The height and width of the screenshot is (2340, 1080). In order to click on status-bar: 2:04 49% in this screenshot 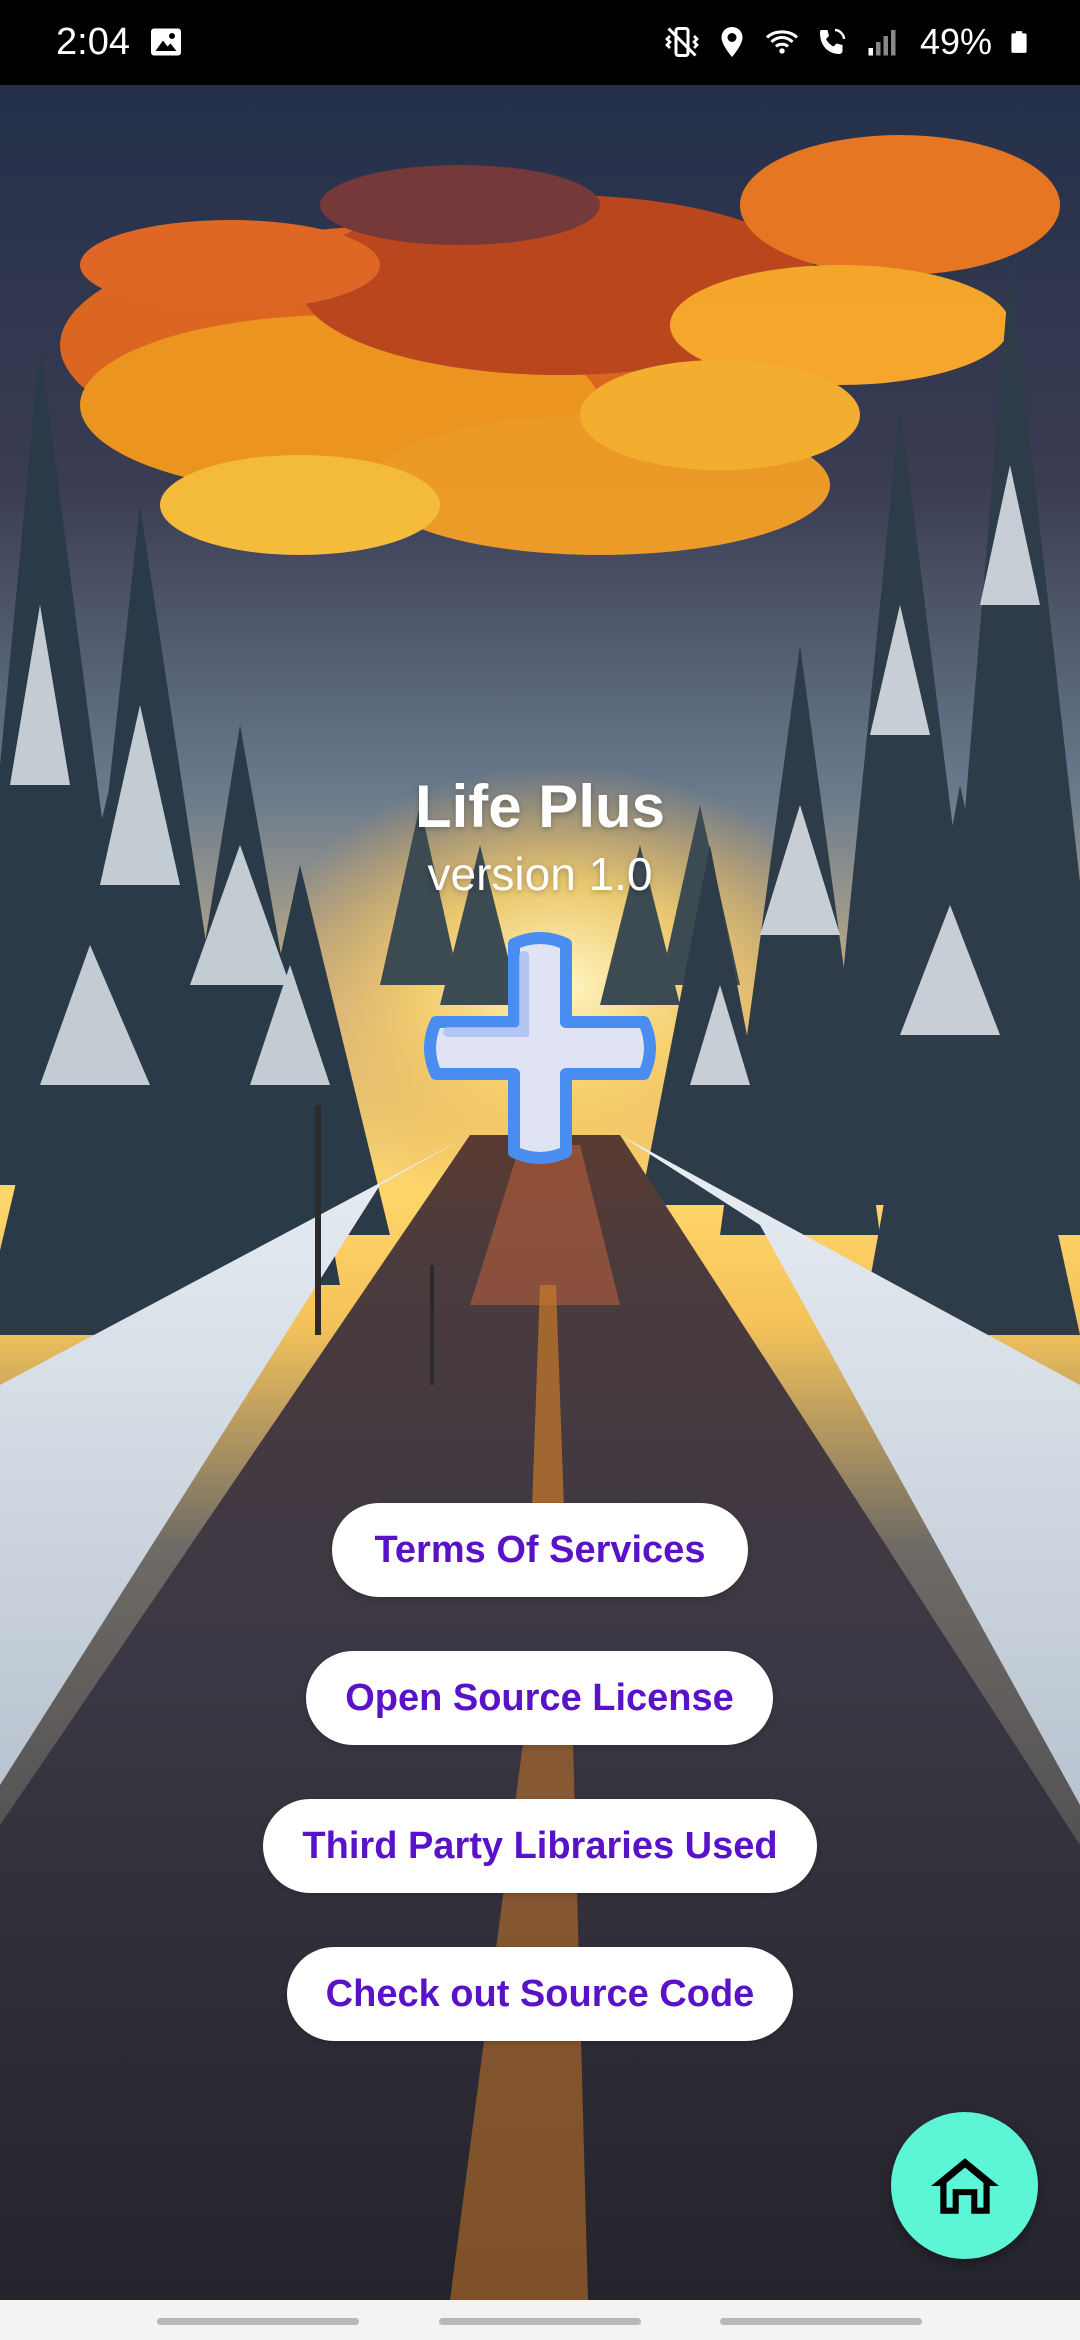, I will do `click(540, 42)`.